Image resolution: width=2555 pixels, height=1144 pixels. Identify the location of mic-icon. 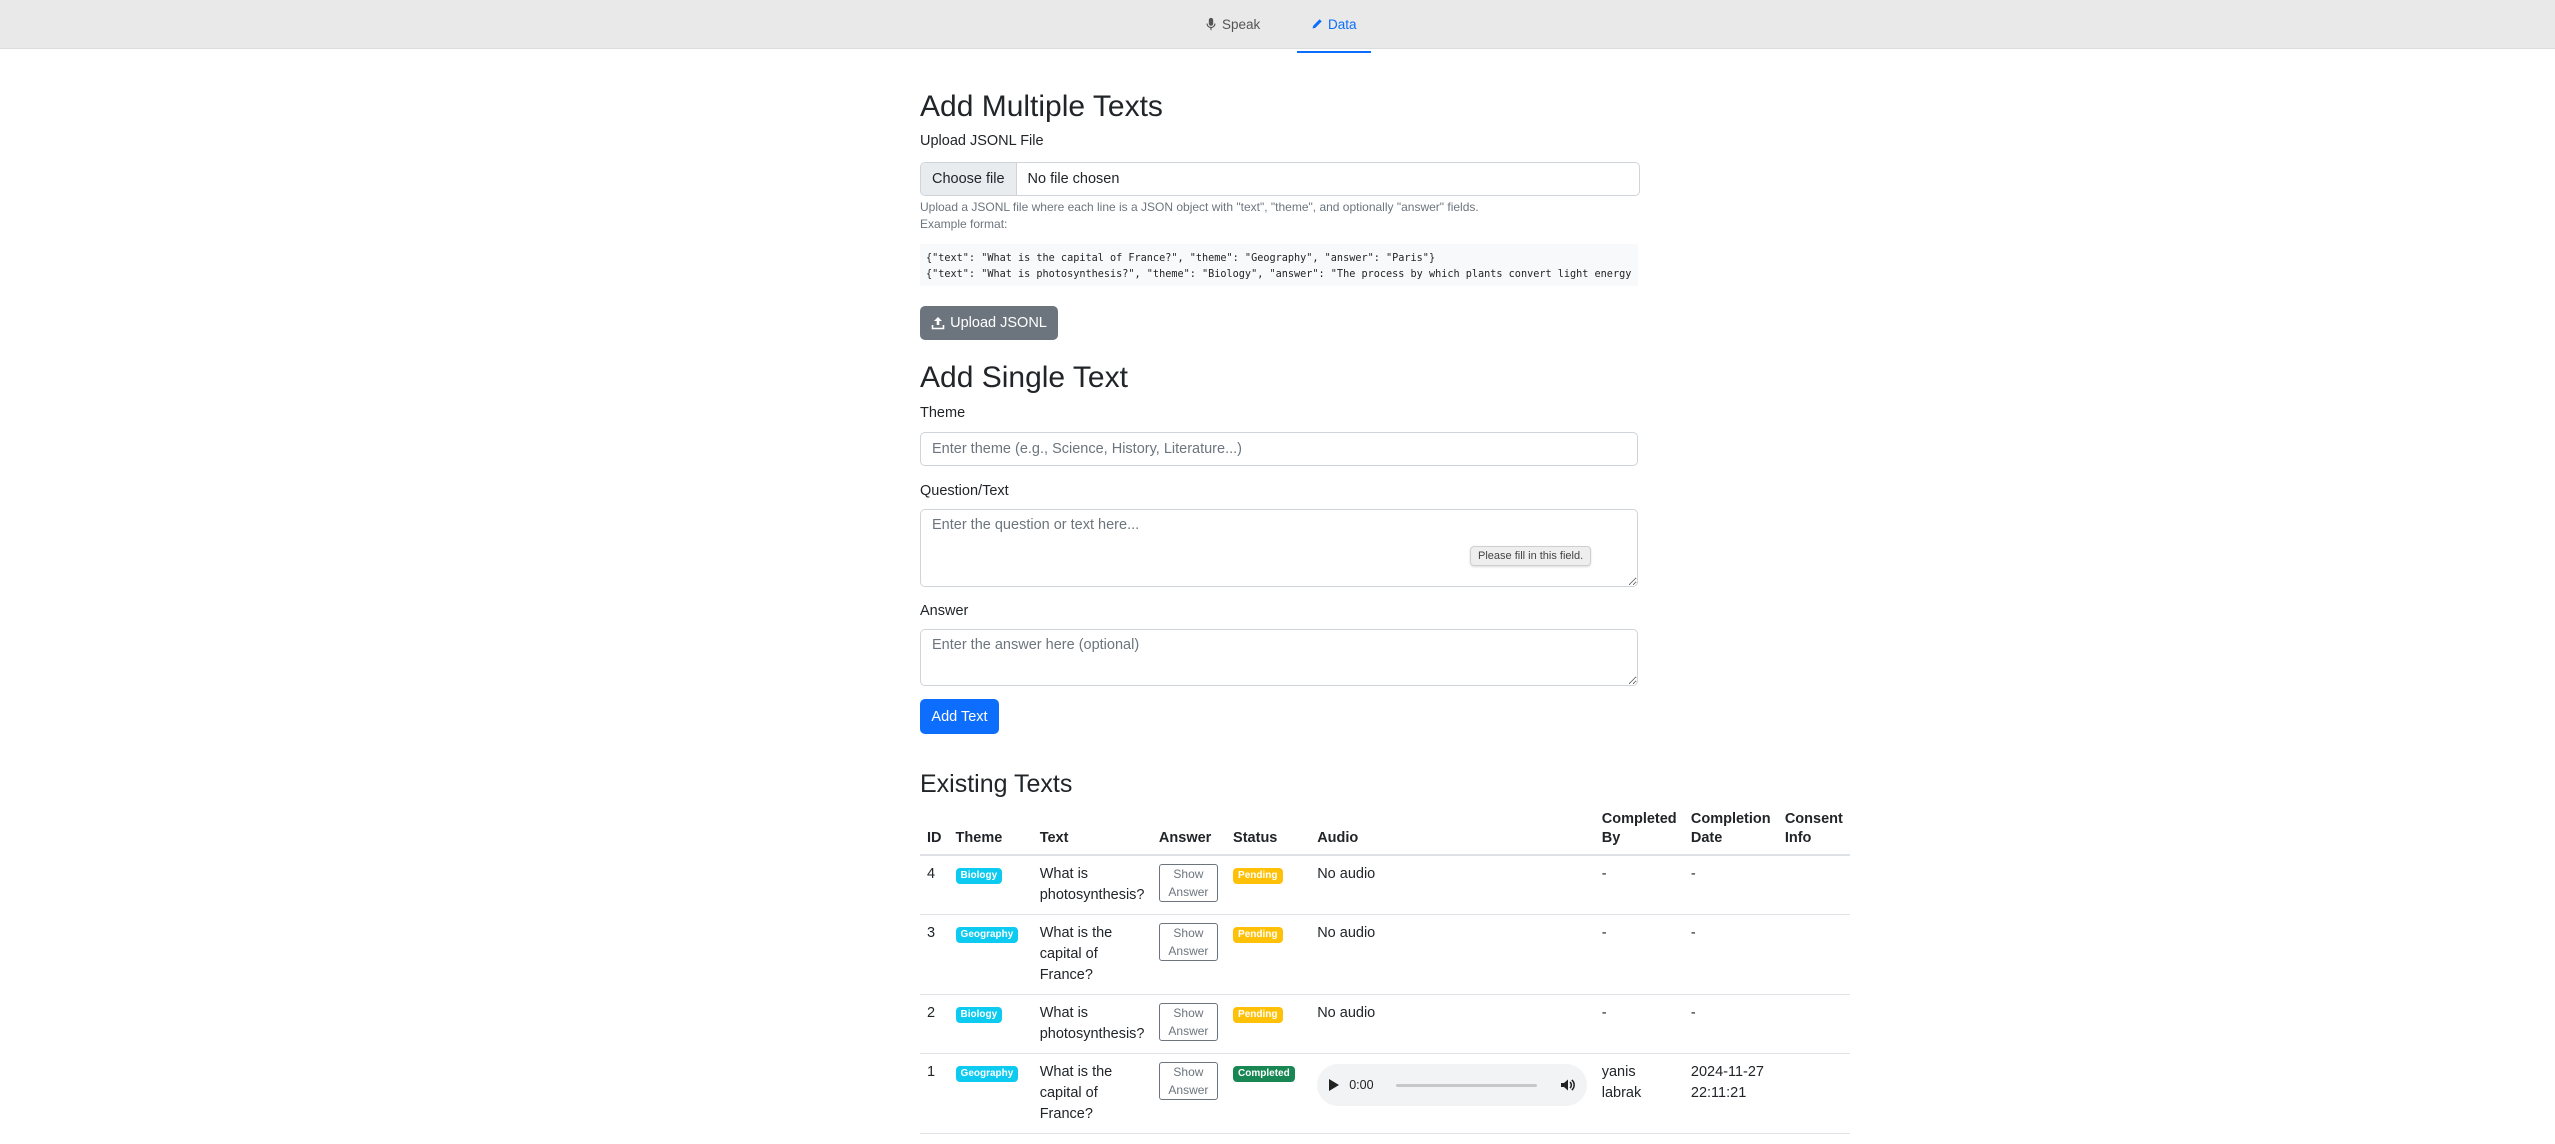
(1211, 24).